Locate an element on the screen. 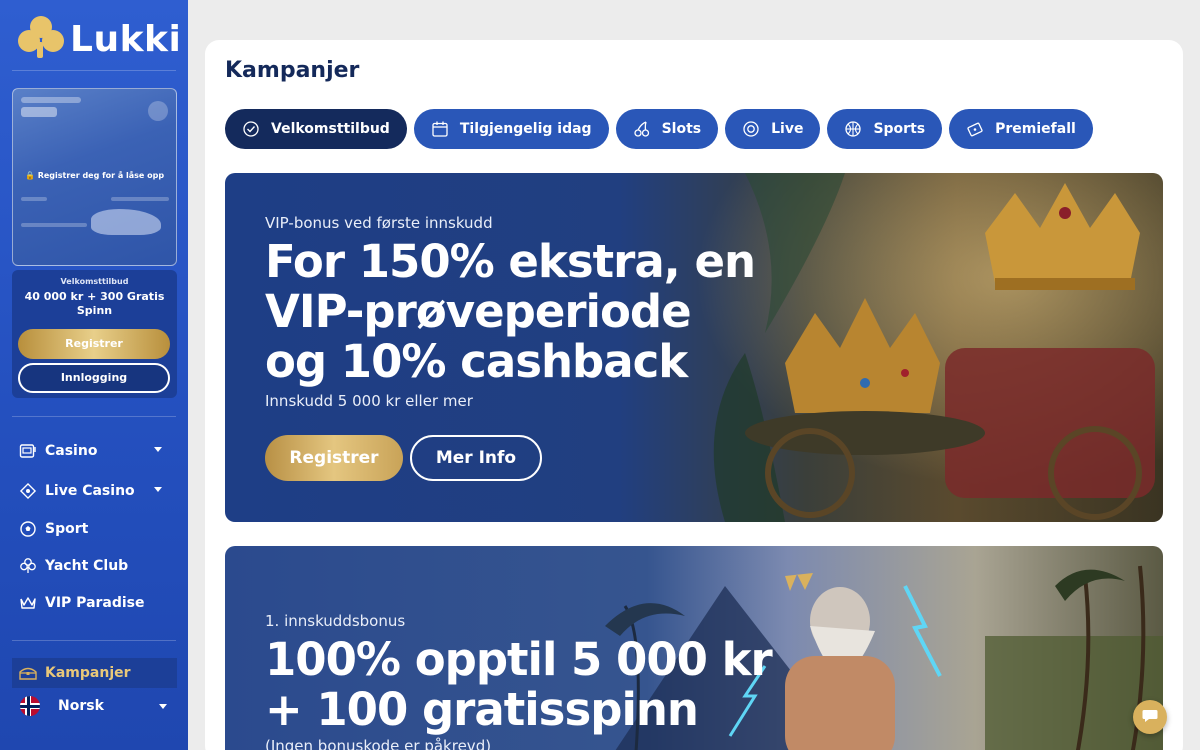  banner-headline: 100% opptil 5 000 kr + 100 gratisspinn is located at coordinates (519, 684).